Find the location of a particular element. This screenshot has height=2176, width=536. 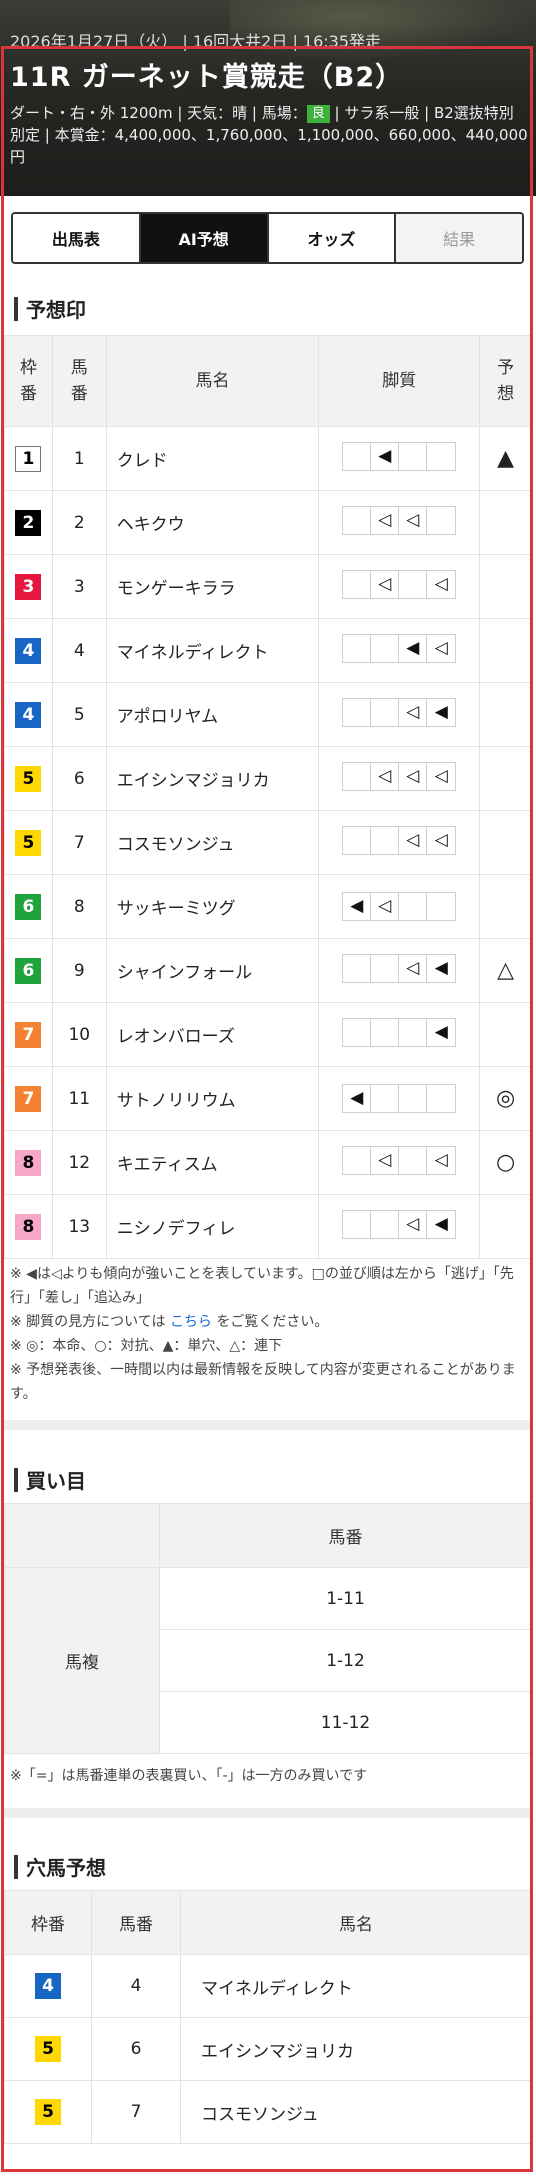

kyakushitsu-boxes: ◀ is located at coordinates (399, 456).